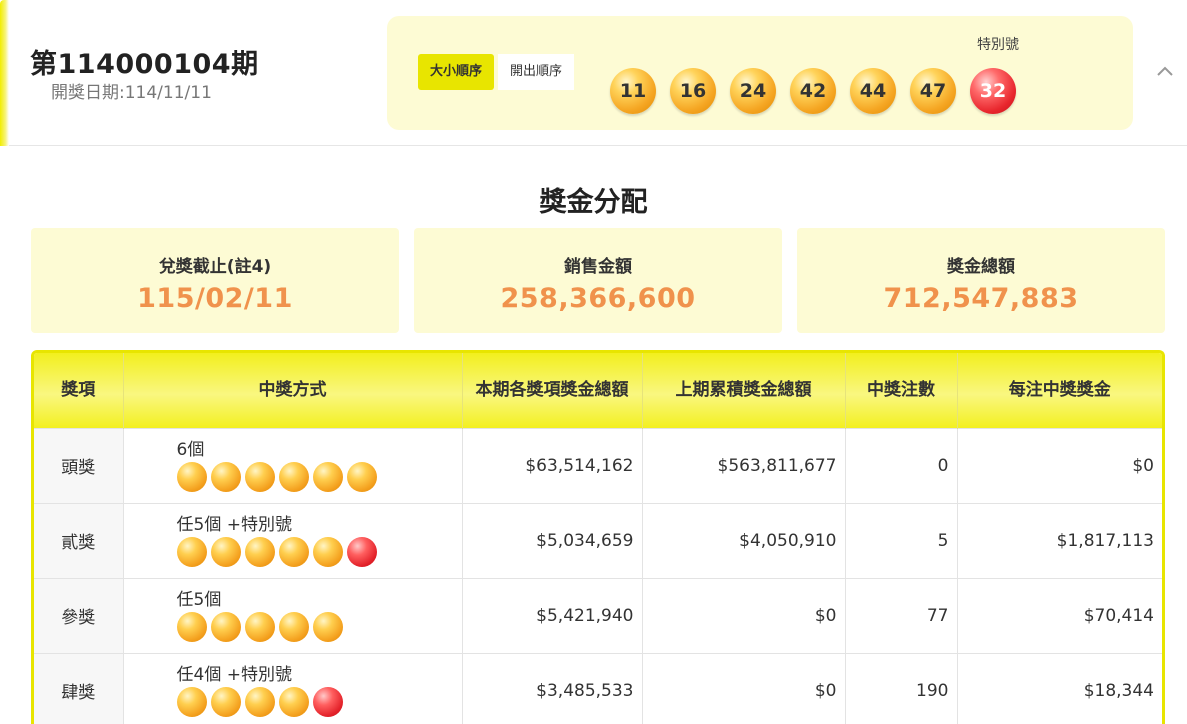 The image size is (1187, 724). Describe the element at coordinates (1059, 390) in the screenshot. I see `header-per-ticket: 每注中獎獎金` at that location.